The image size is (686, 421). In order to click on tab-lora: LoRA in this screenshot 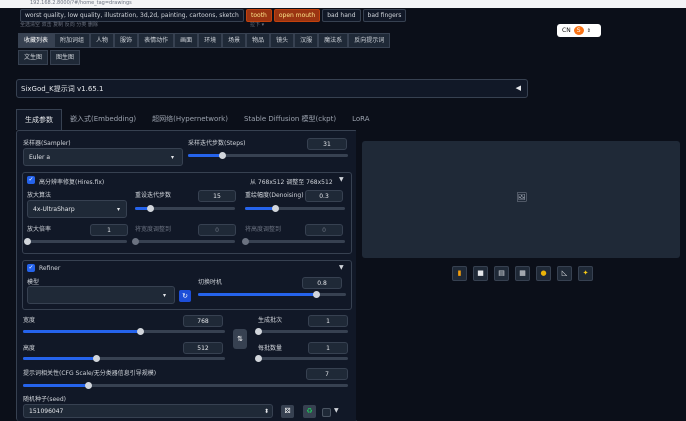, I will do `click(360, 119)`.